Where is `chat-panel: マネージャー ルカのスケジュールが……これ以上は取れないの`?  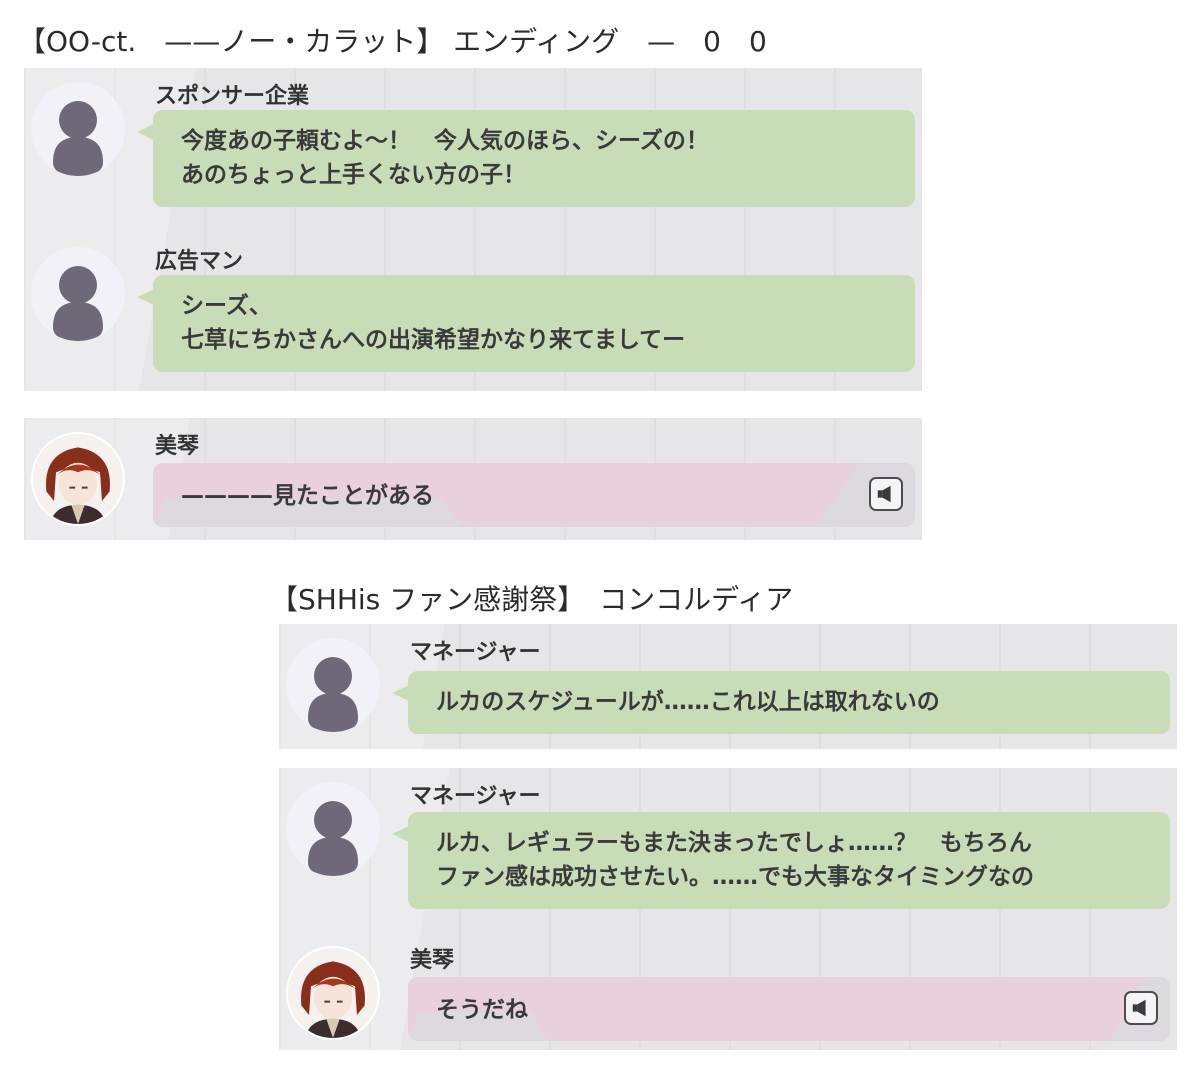 chat-panel: マネージャー ルカのスケジュールが……これ以上は取れないの is located at coordinates (728, 686).